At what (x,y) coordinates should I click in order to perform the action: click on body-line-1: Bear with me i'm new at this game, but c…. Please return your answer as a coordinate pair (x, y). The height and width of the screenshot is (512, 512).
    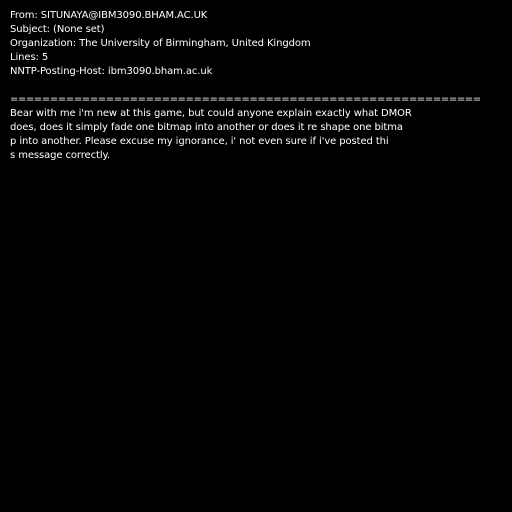
    Looking at the image, I should click on (211, 113).